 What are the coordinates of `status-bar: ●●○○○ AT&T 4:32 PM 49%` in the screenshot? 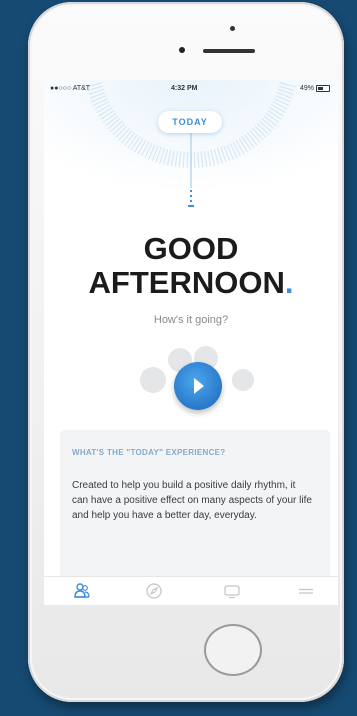 It's located at (191, 89).